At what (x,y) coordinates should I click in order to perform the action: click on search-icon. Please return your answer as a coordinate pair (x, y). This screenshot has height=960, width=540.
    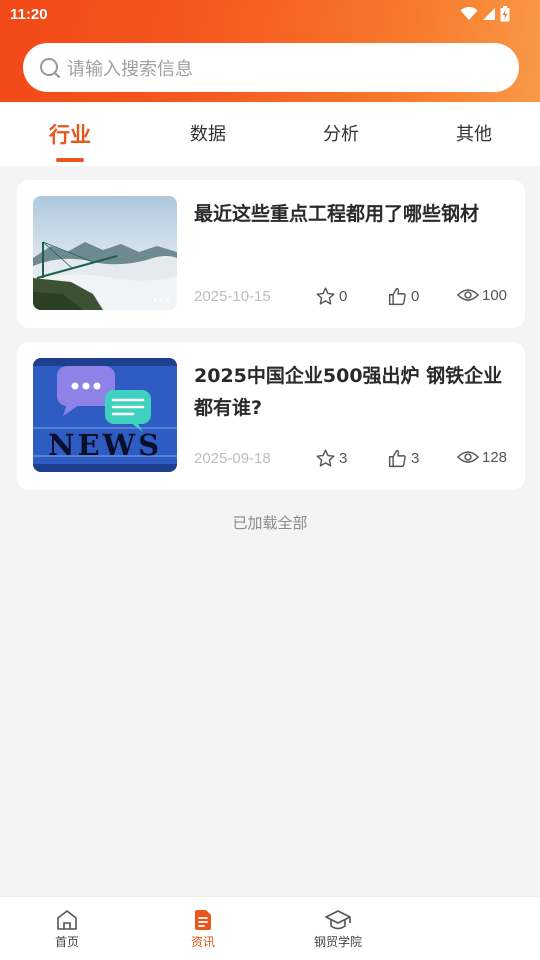
    Looking at the image, I should click on (50, 67).